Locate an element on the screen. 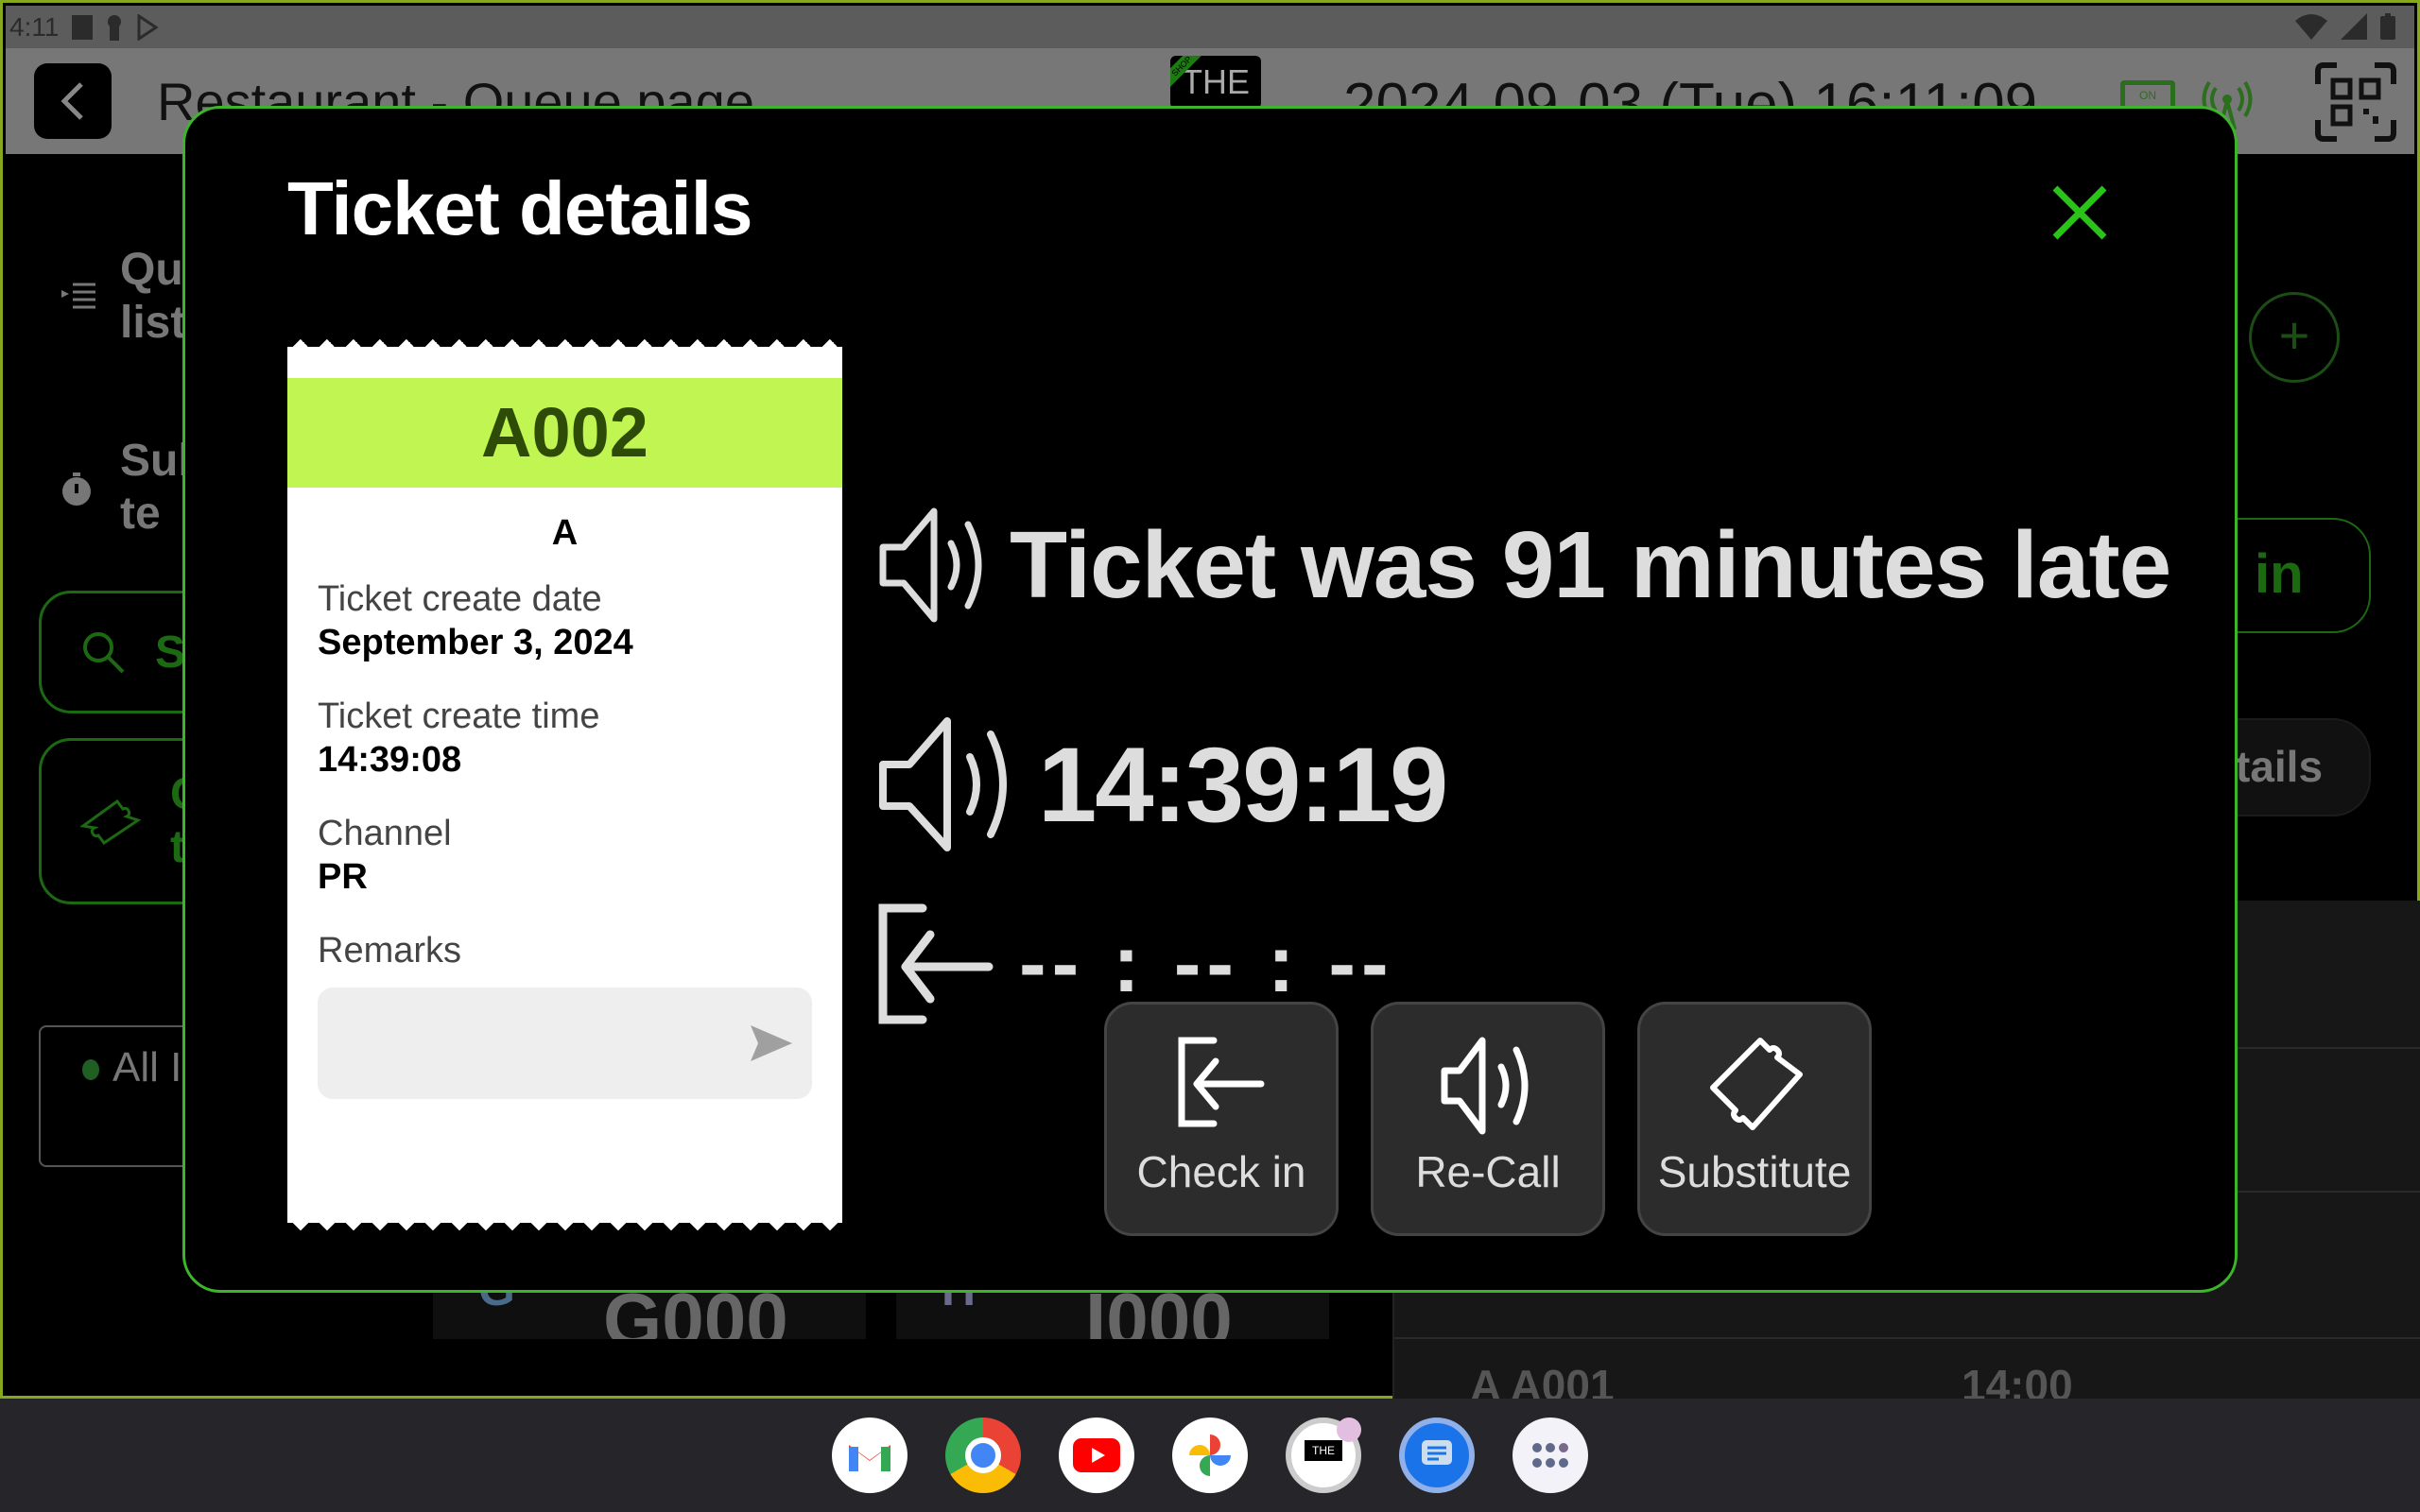  notification-dot is located at coordinates (1349, 1430).